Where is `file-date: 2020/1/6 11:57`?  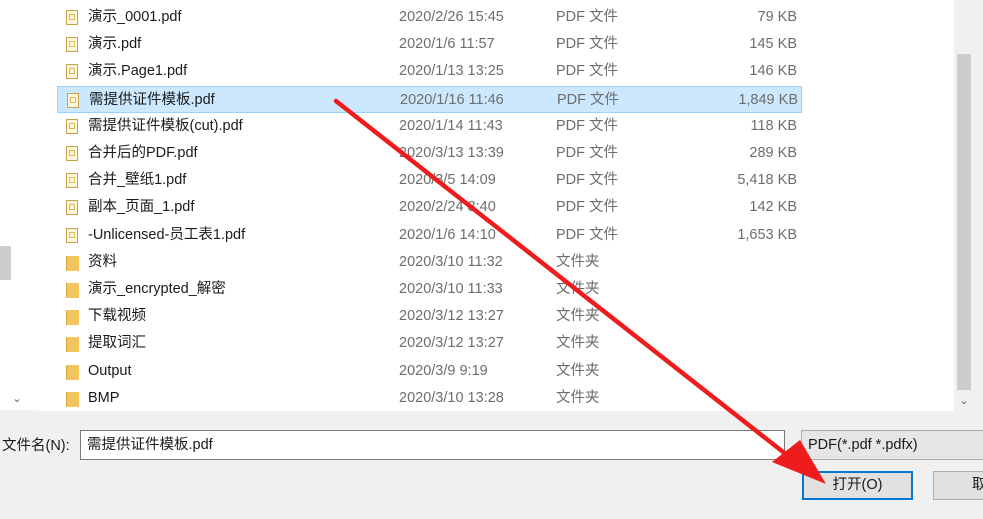 file-date: 2020/1/6 11:57 is located at coordinates (447, 44).